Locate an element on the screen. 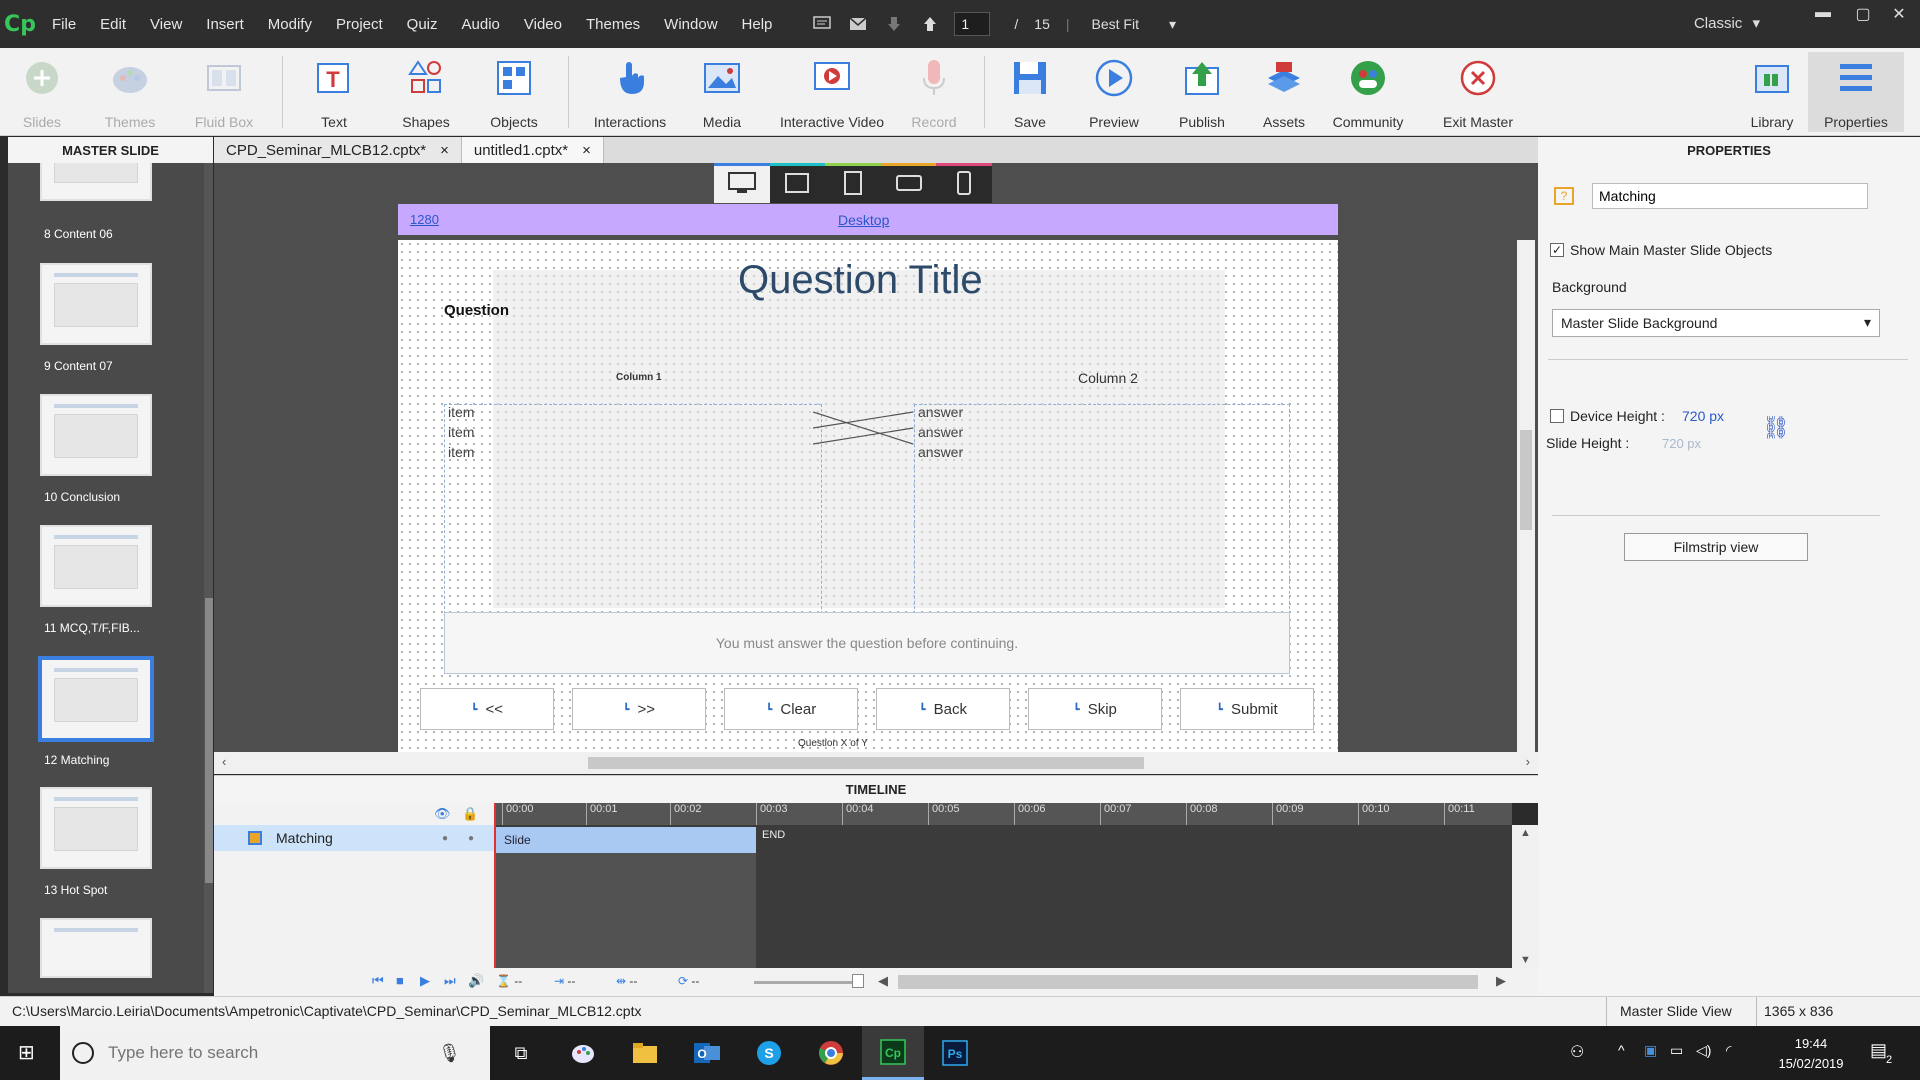 Image resolution: width=1920 pixels, height=1080 pixels. filmstrip-view-button: Filmstrip view is located at coordinates (1716, 547).